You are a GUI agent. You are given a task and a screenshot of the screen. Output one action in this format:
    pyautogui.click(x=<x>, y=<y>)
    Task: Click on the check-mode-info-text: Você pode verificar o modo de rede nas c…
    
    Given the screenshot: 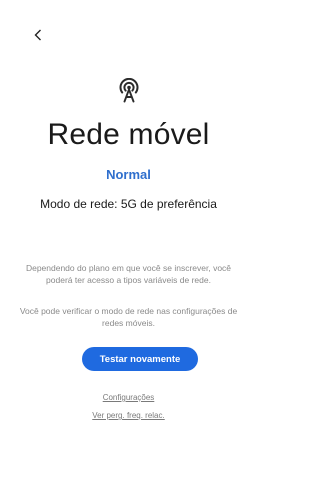 What is the action you would take?
    pyautogui.click(x=128, y=317)
    